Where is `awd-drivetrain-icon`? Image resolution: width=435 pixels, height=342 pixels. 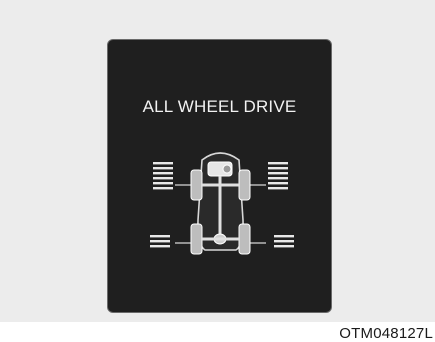 awd-drivetrain-icon is located at coordinates (222, 203).